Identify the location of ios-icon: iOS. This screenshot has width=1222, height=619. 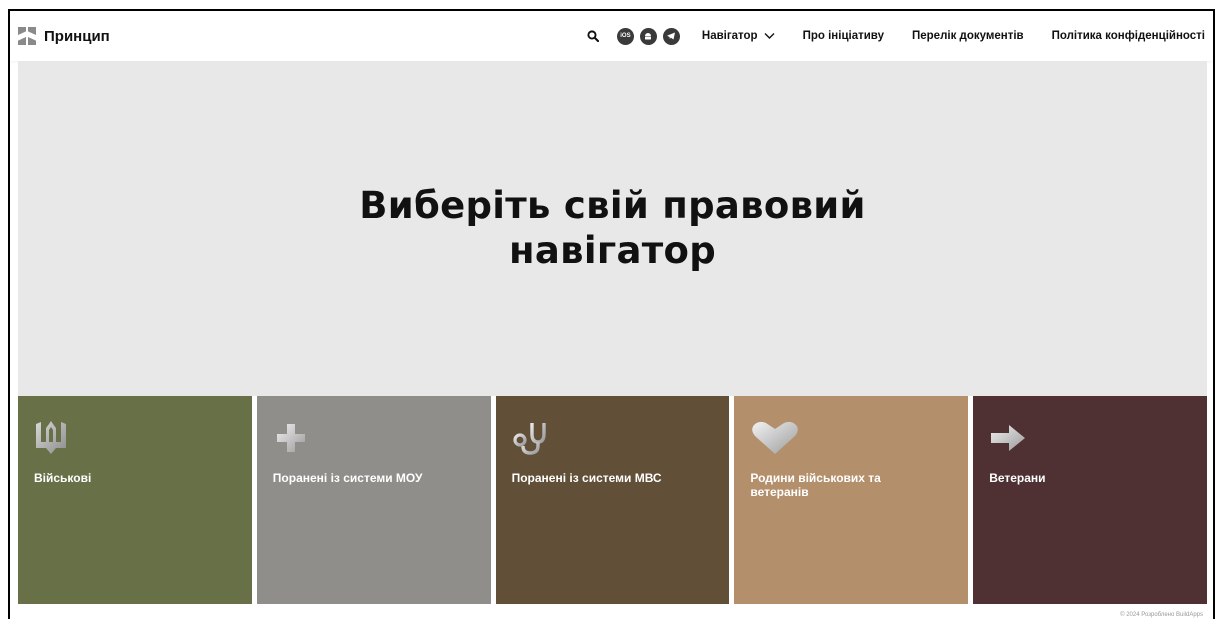
(625, 36).